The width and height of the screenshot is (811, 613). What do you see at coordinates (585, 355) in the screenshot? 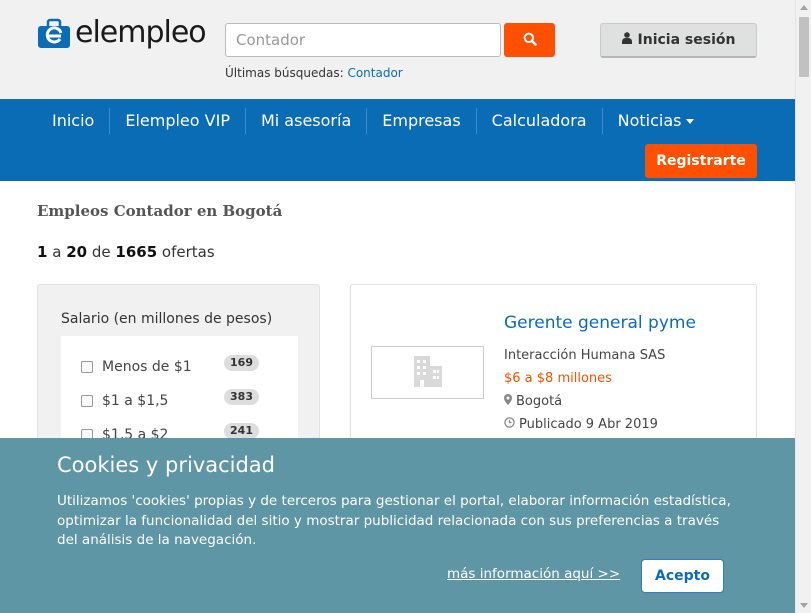
I see `job-company: Interacción Humana SAS` at bounding box center [585, 355].